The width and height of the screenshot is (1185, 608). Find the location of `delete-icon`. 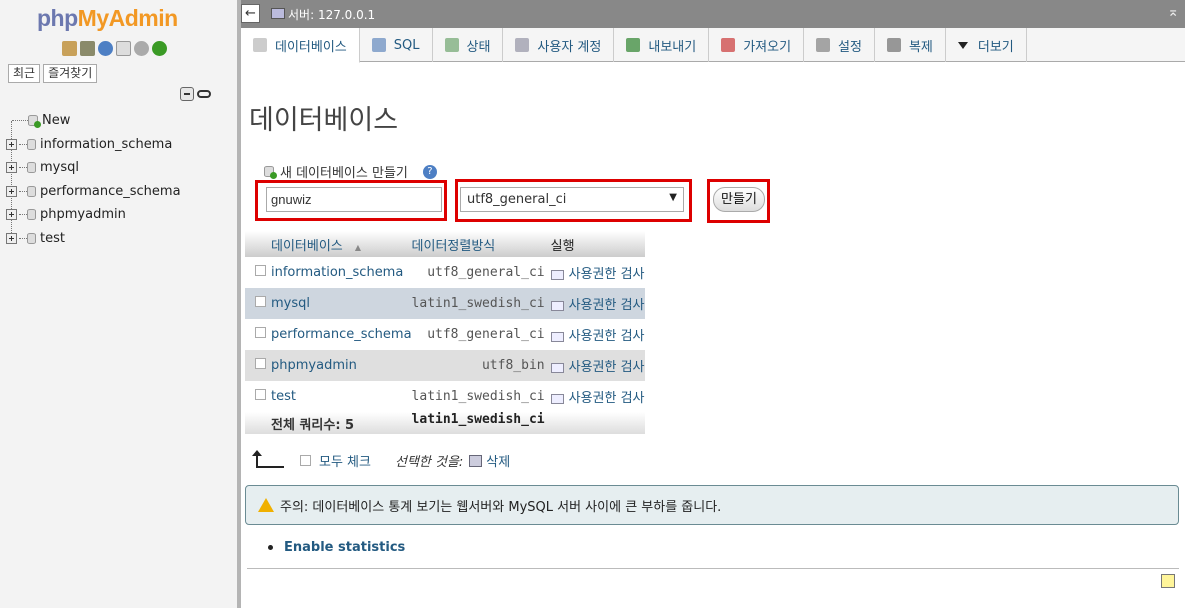

delete-icon is located at coordinates (476, 460).